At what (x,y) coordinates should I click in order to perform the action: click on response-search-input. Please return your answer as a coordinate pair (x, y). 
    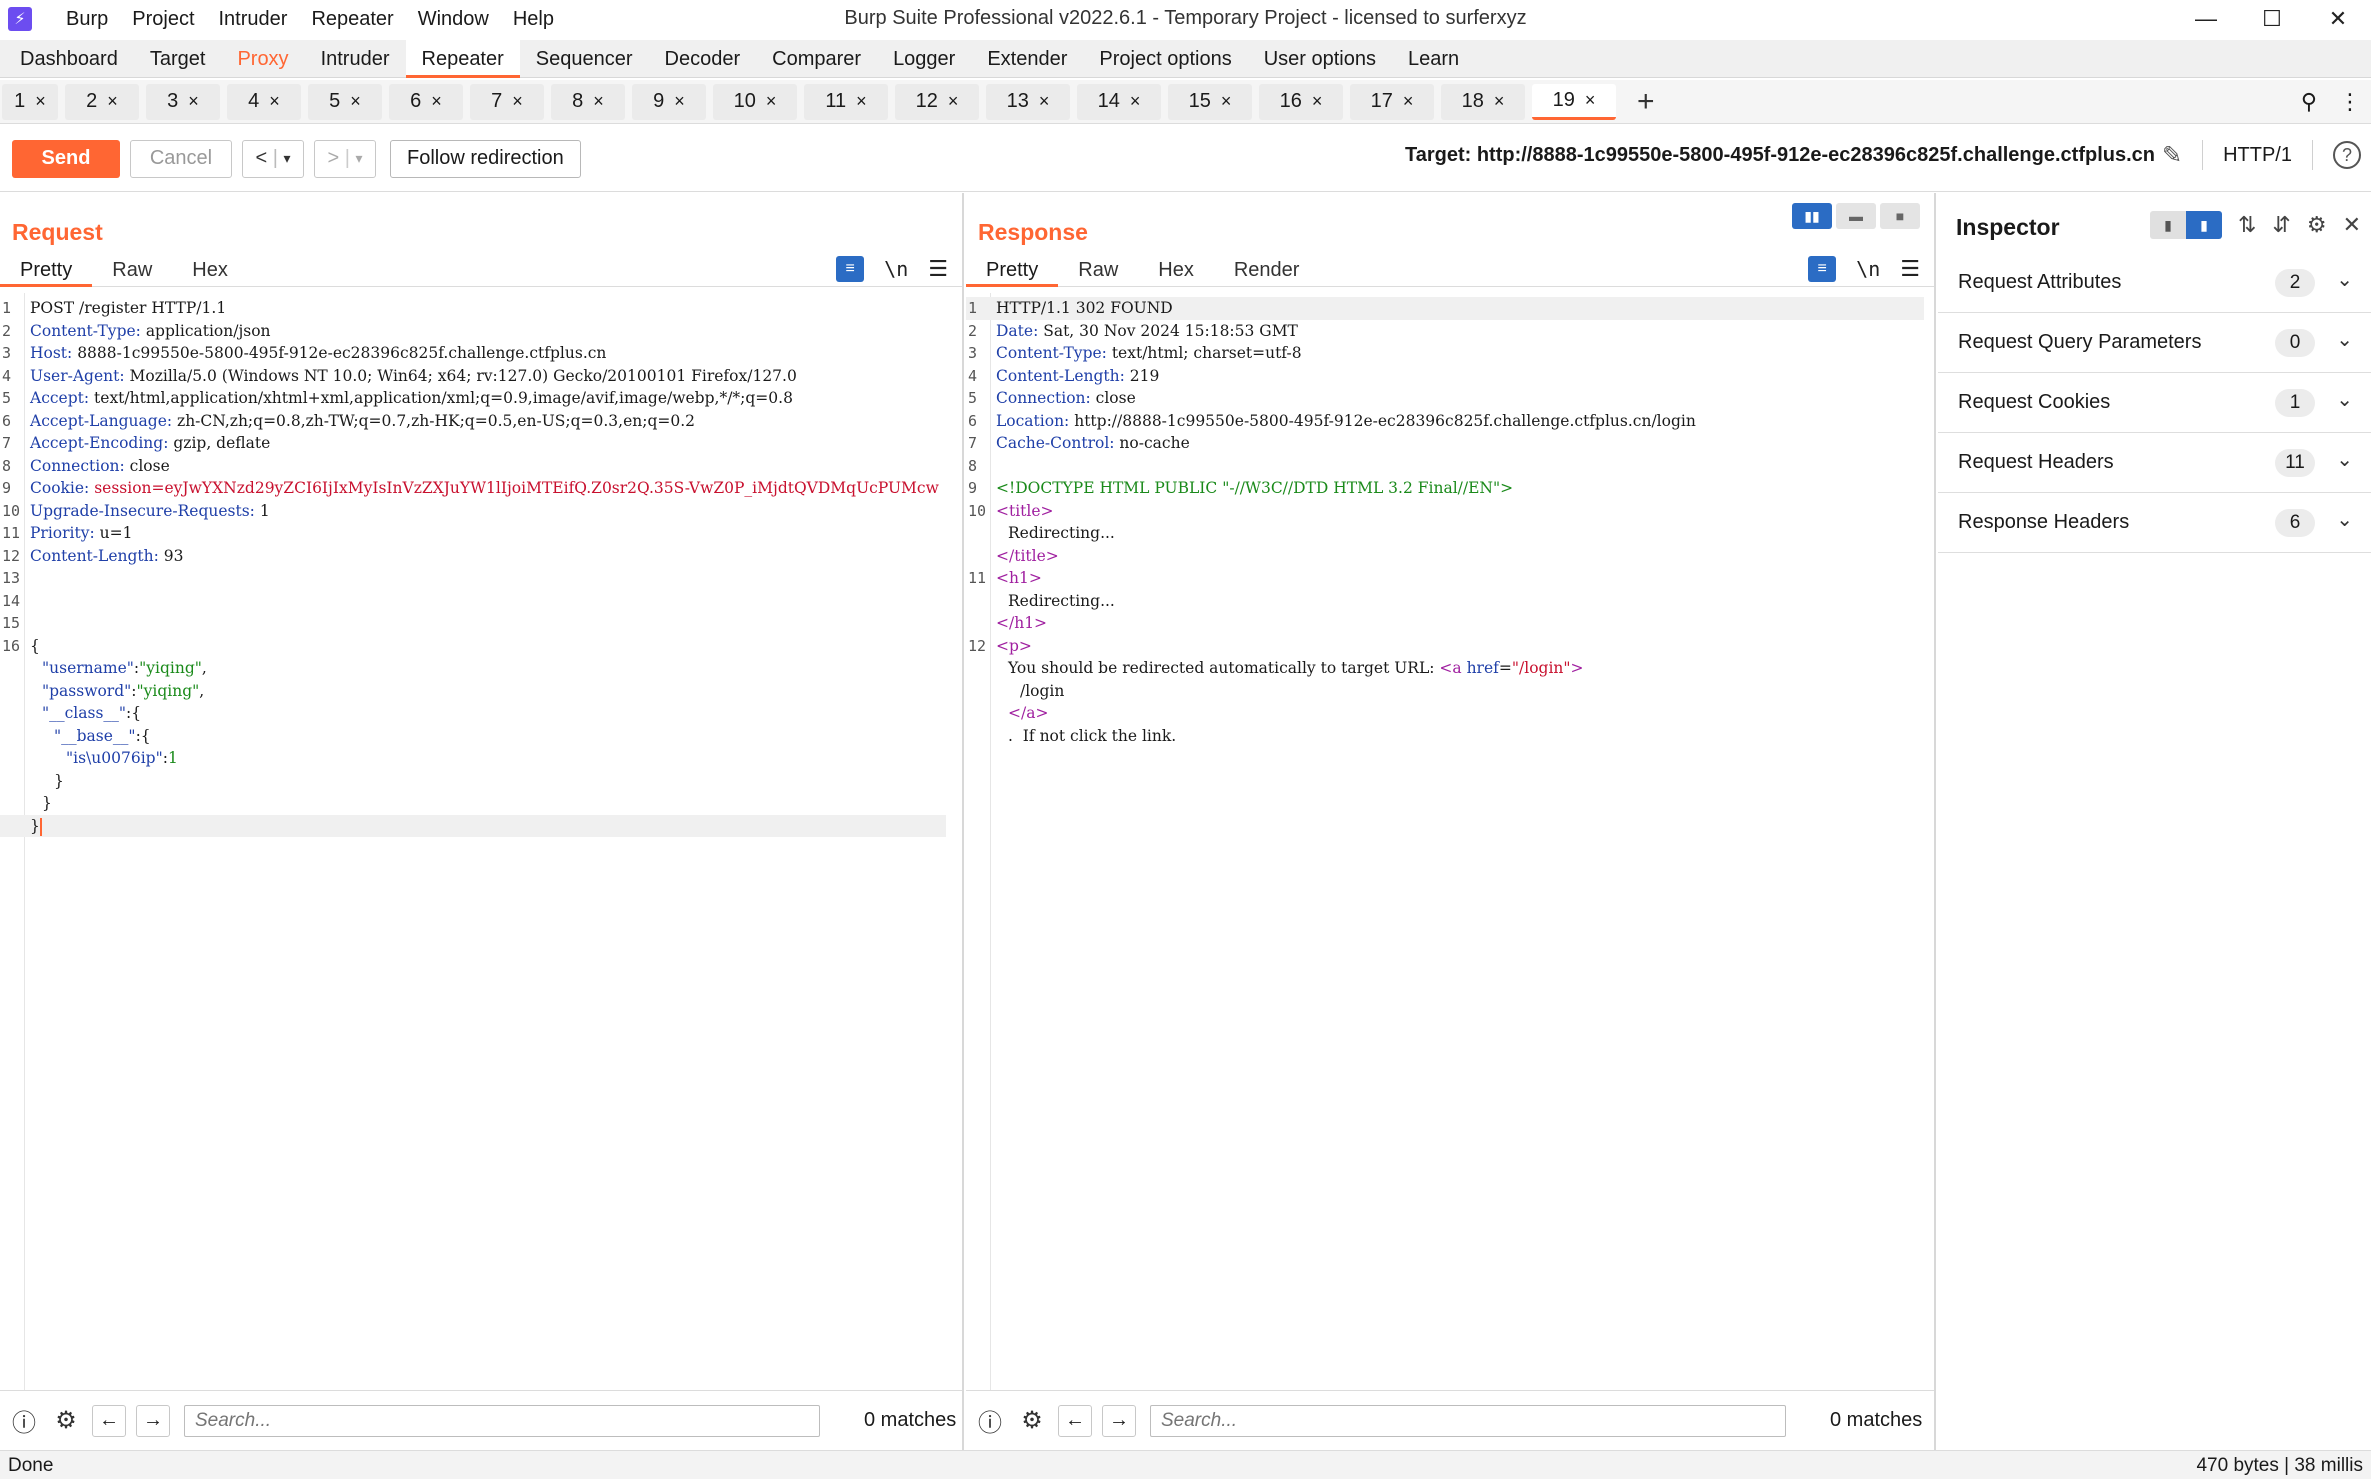
    Looking at the image, I should click on (1468, 1420).